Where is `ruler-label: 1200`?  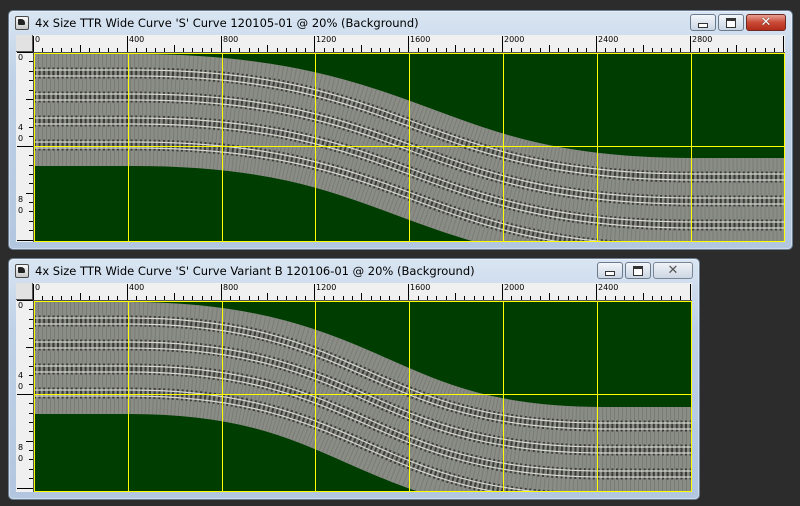
ruler-label: 1200 is located at coordinates (326, 39).